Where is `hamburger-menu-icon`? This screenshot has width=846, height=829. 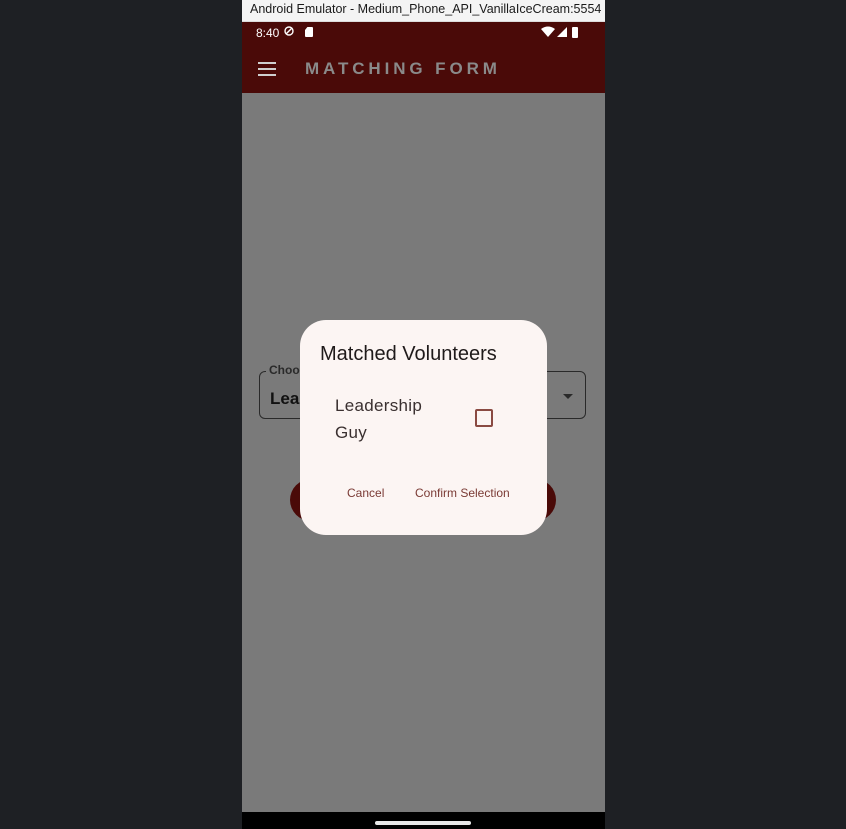
hamburger-menu-icon is located at coordinates (267, 69).